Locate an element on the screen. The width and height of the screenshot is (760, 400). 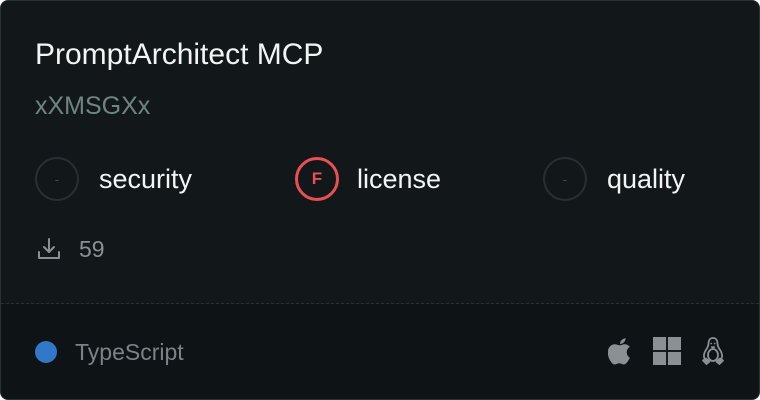
windows-icon is located at coordinates (667, 351).